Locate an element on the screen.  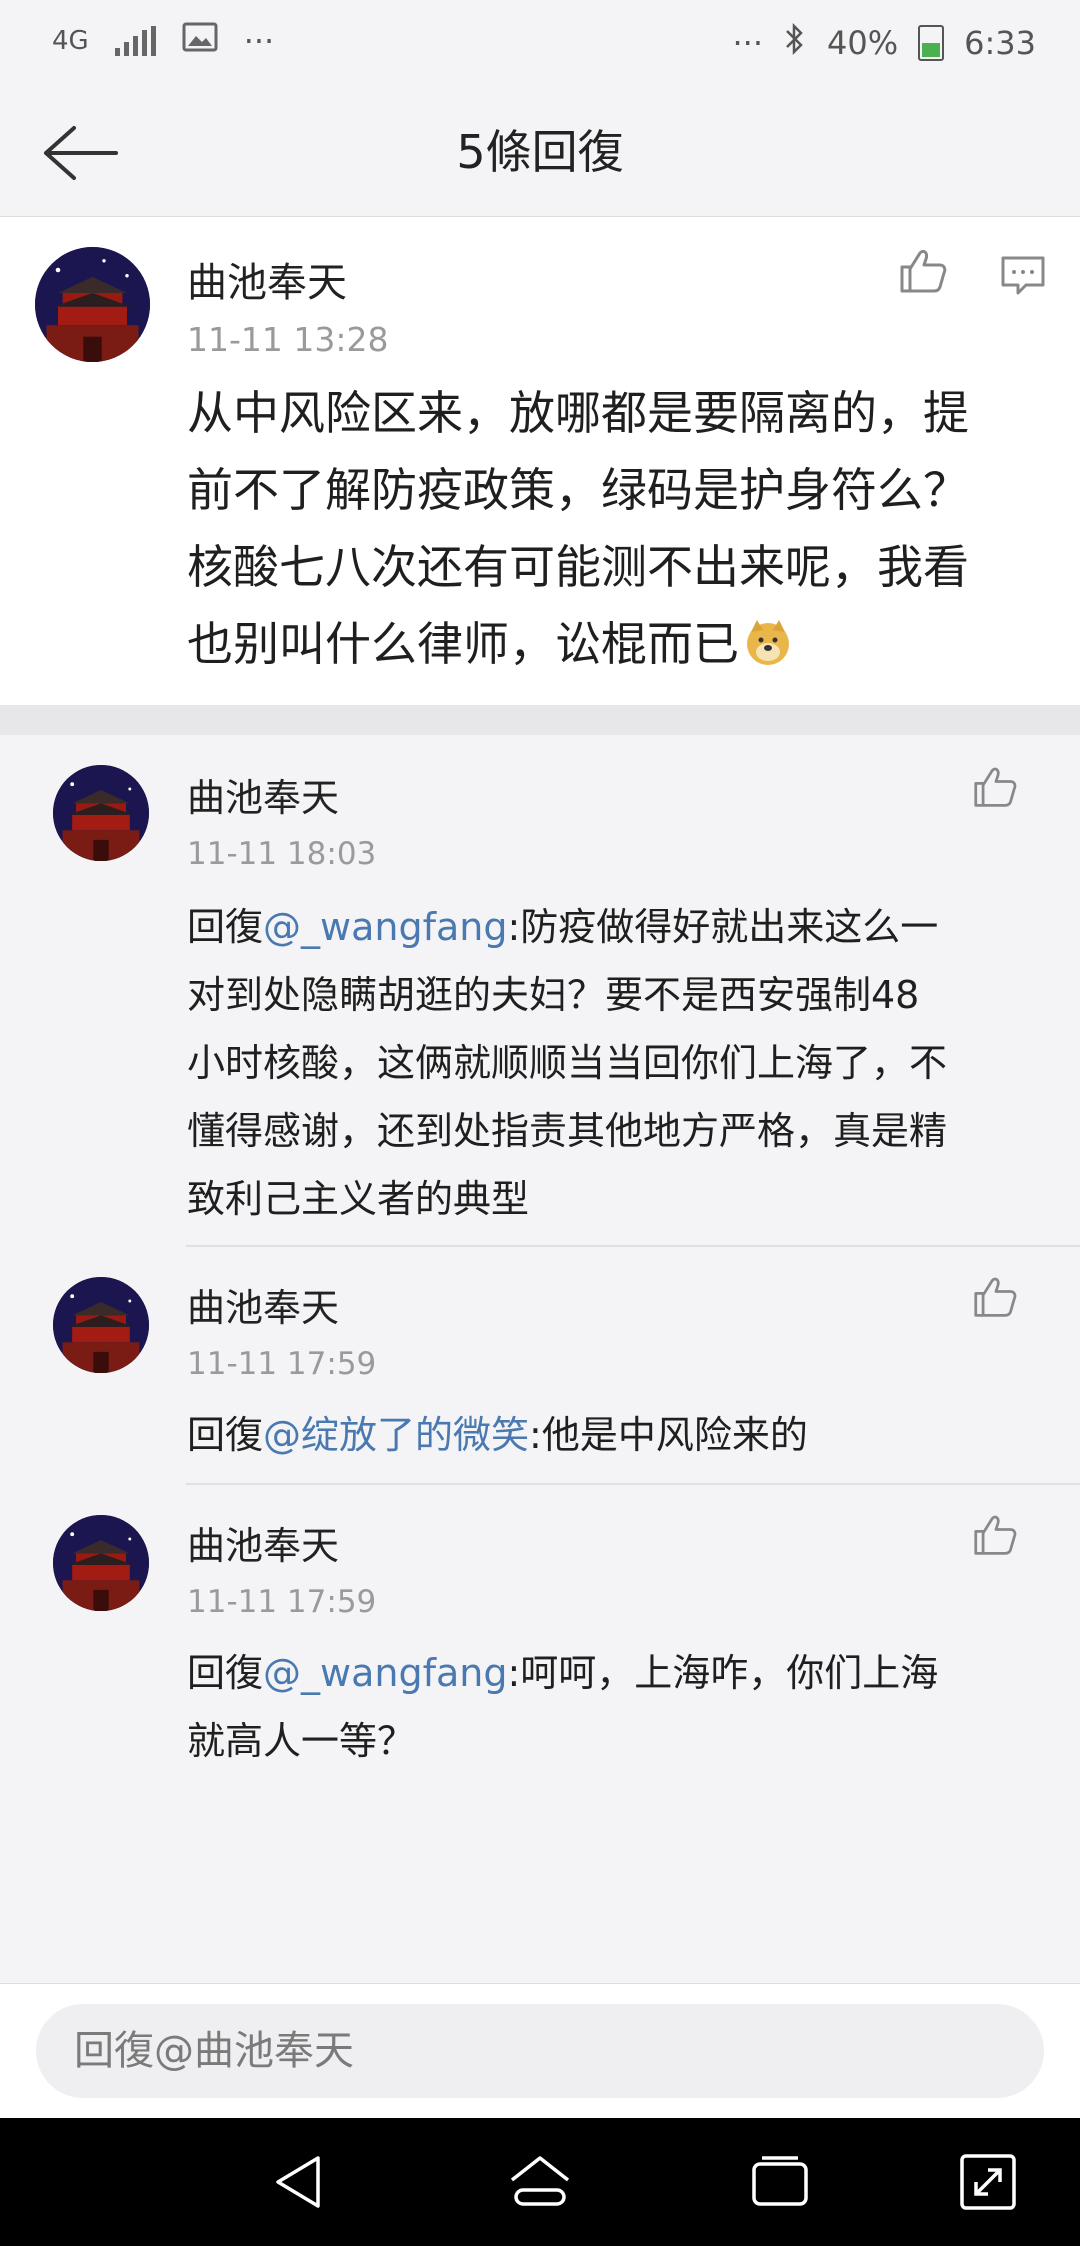
reply-first-line: 回復@_wangfang:防疫做得好就出来这么一 is located at coordinates (567, 927).